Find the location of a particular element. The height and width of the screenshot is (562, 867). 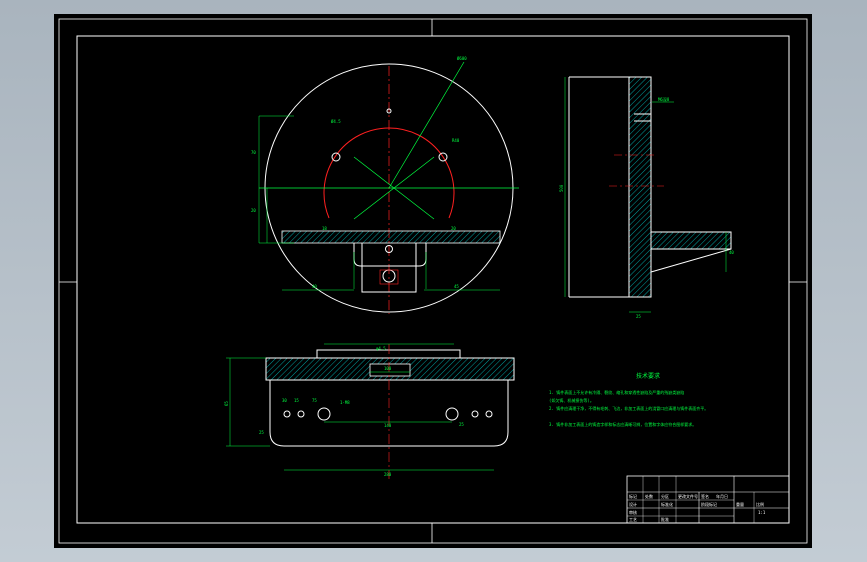

top-horiz-dim-2: 45 is located at coordinates (456, 286).